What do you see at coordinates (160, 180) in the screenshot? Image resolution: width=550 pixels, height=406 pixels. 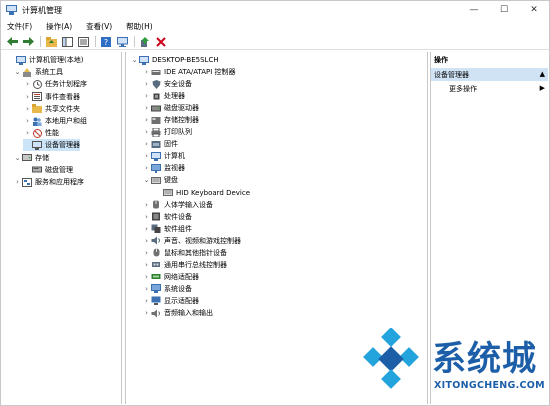 I see `device-category: ⌄ 键盘` at bounding box center [160, 180].